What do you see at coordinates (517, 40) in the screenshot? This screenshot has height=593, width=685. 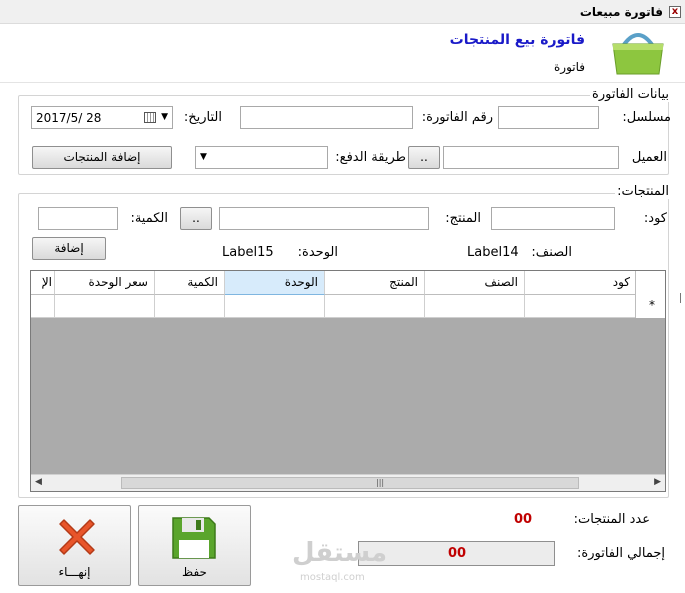 I see `page-title: فاتورة بيع المنتجات` at bounding box center [517, 40].